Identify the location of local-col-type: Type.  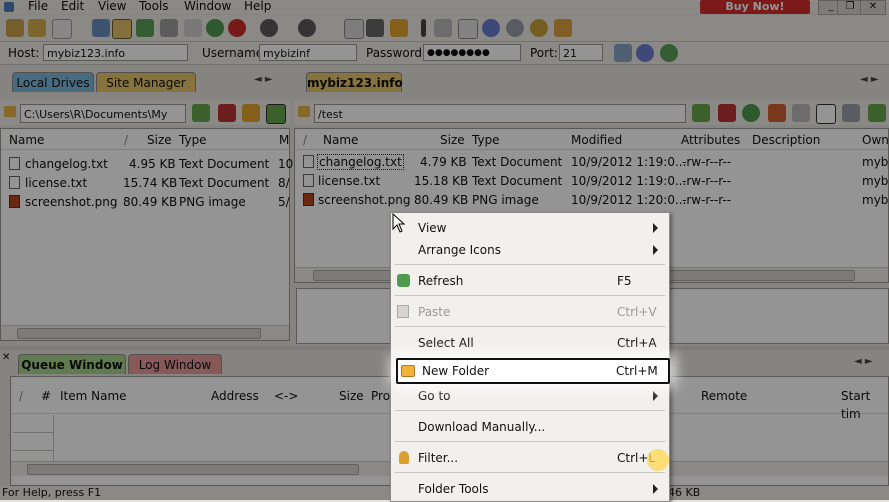
(193, 140).